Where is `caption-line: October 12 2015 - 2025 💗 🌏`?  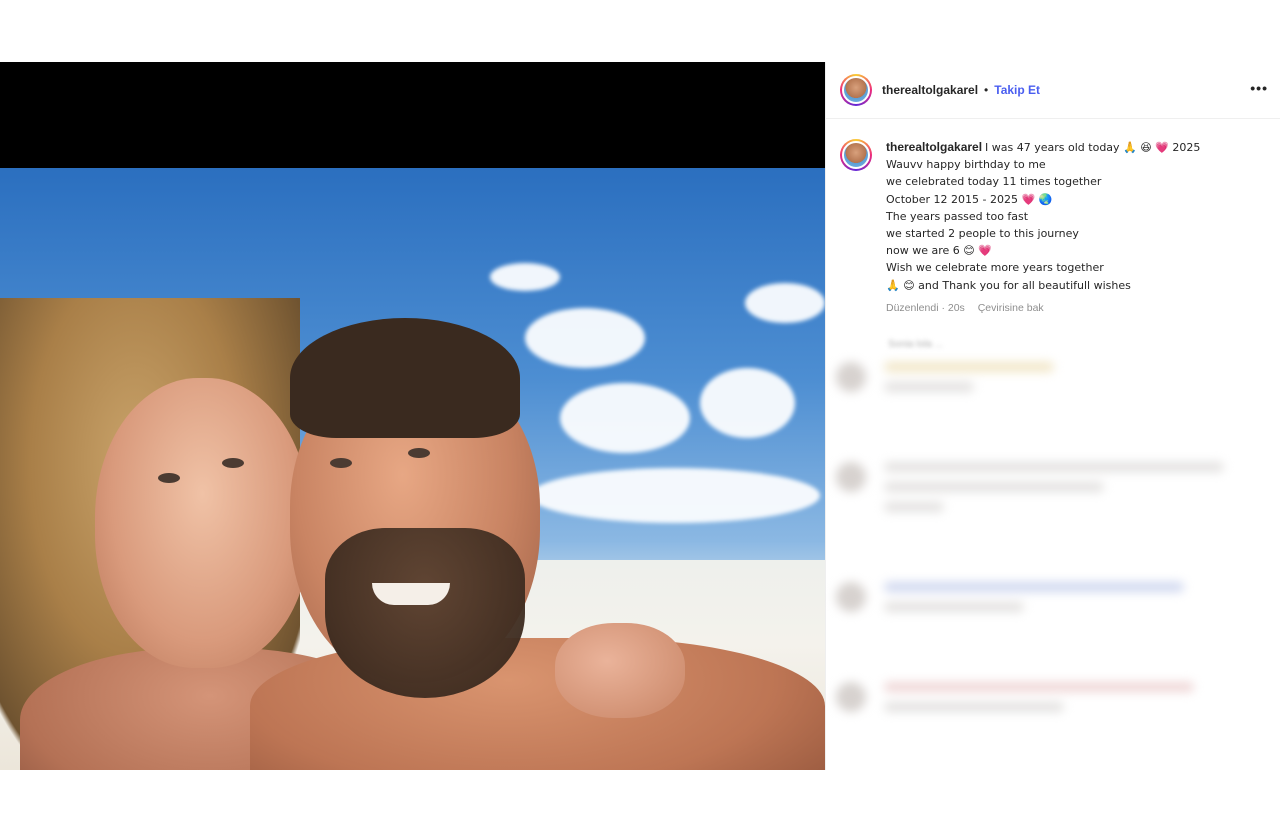 caption-line: October 12 2015 - 2025 💗 🌏 is located at coordinates (969, 199).